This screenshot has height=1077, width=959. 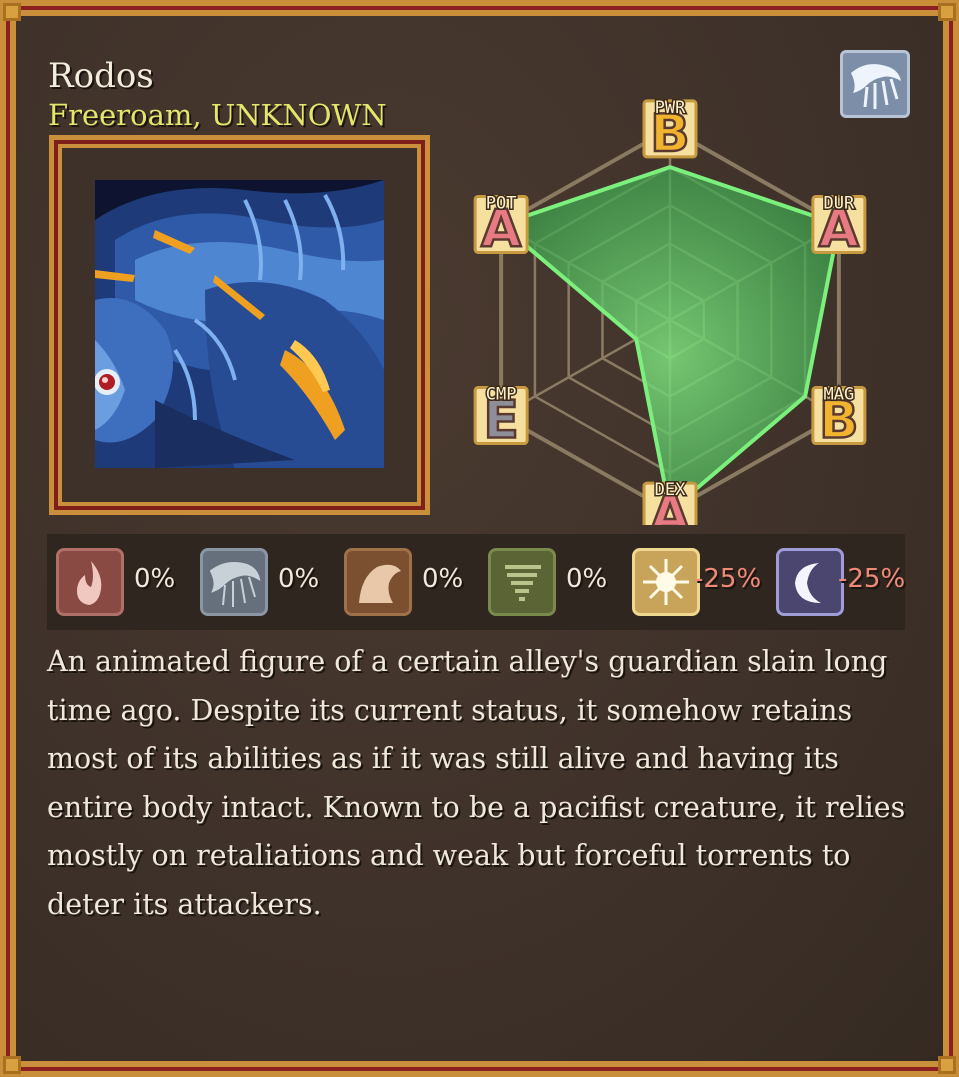 I want to click on wind-icon, so click(x=522, y=582).